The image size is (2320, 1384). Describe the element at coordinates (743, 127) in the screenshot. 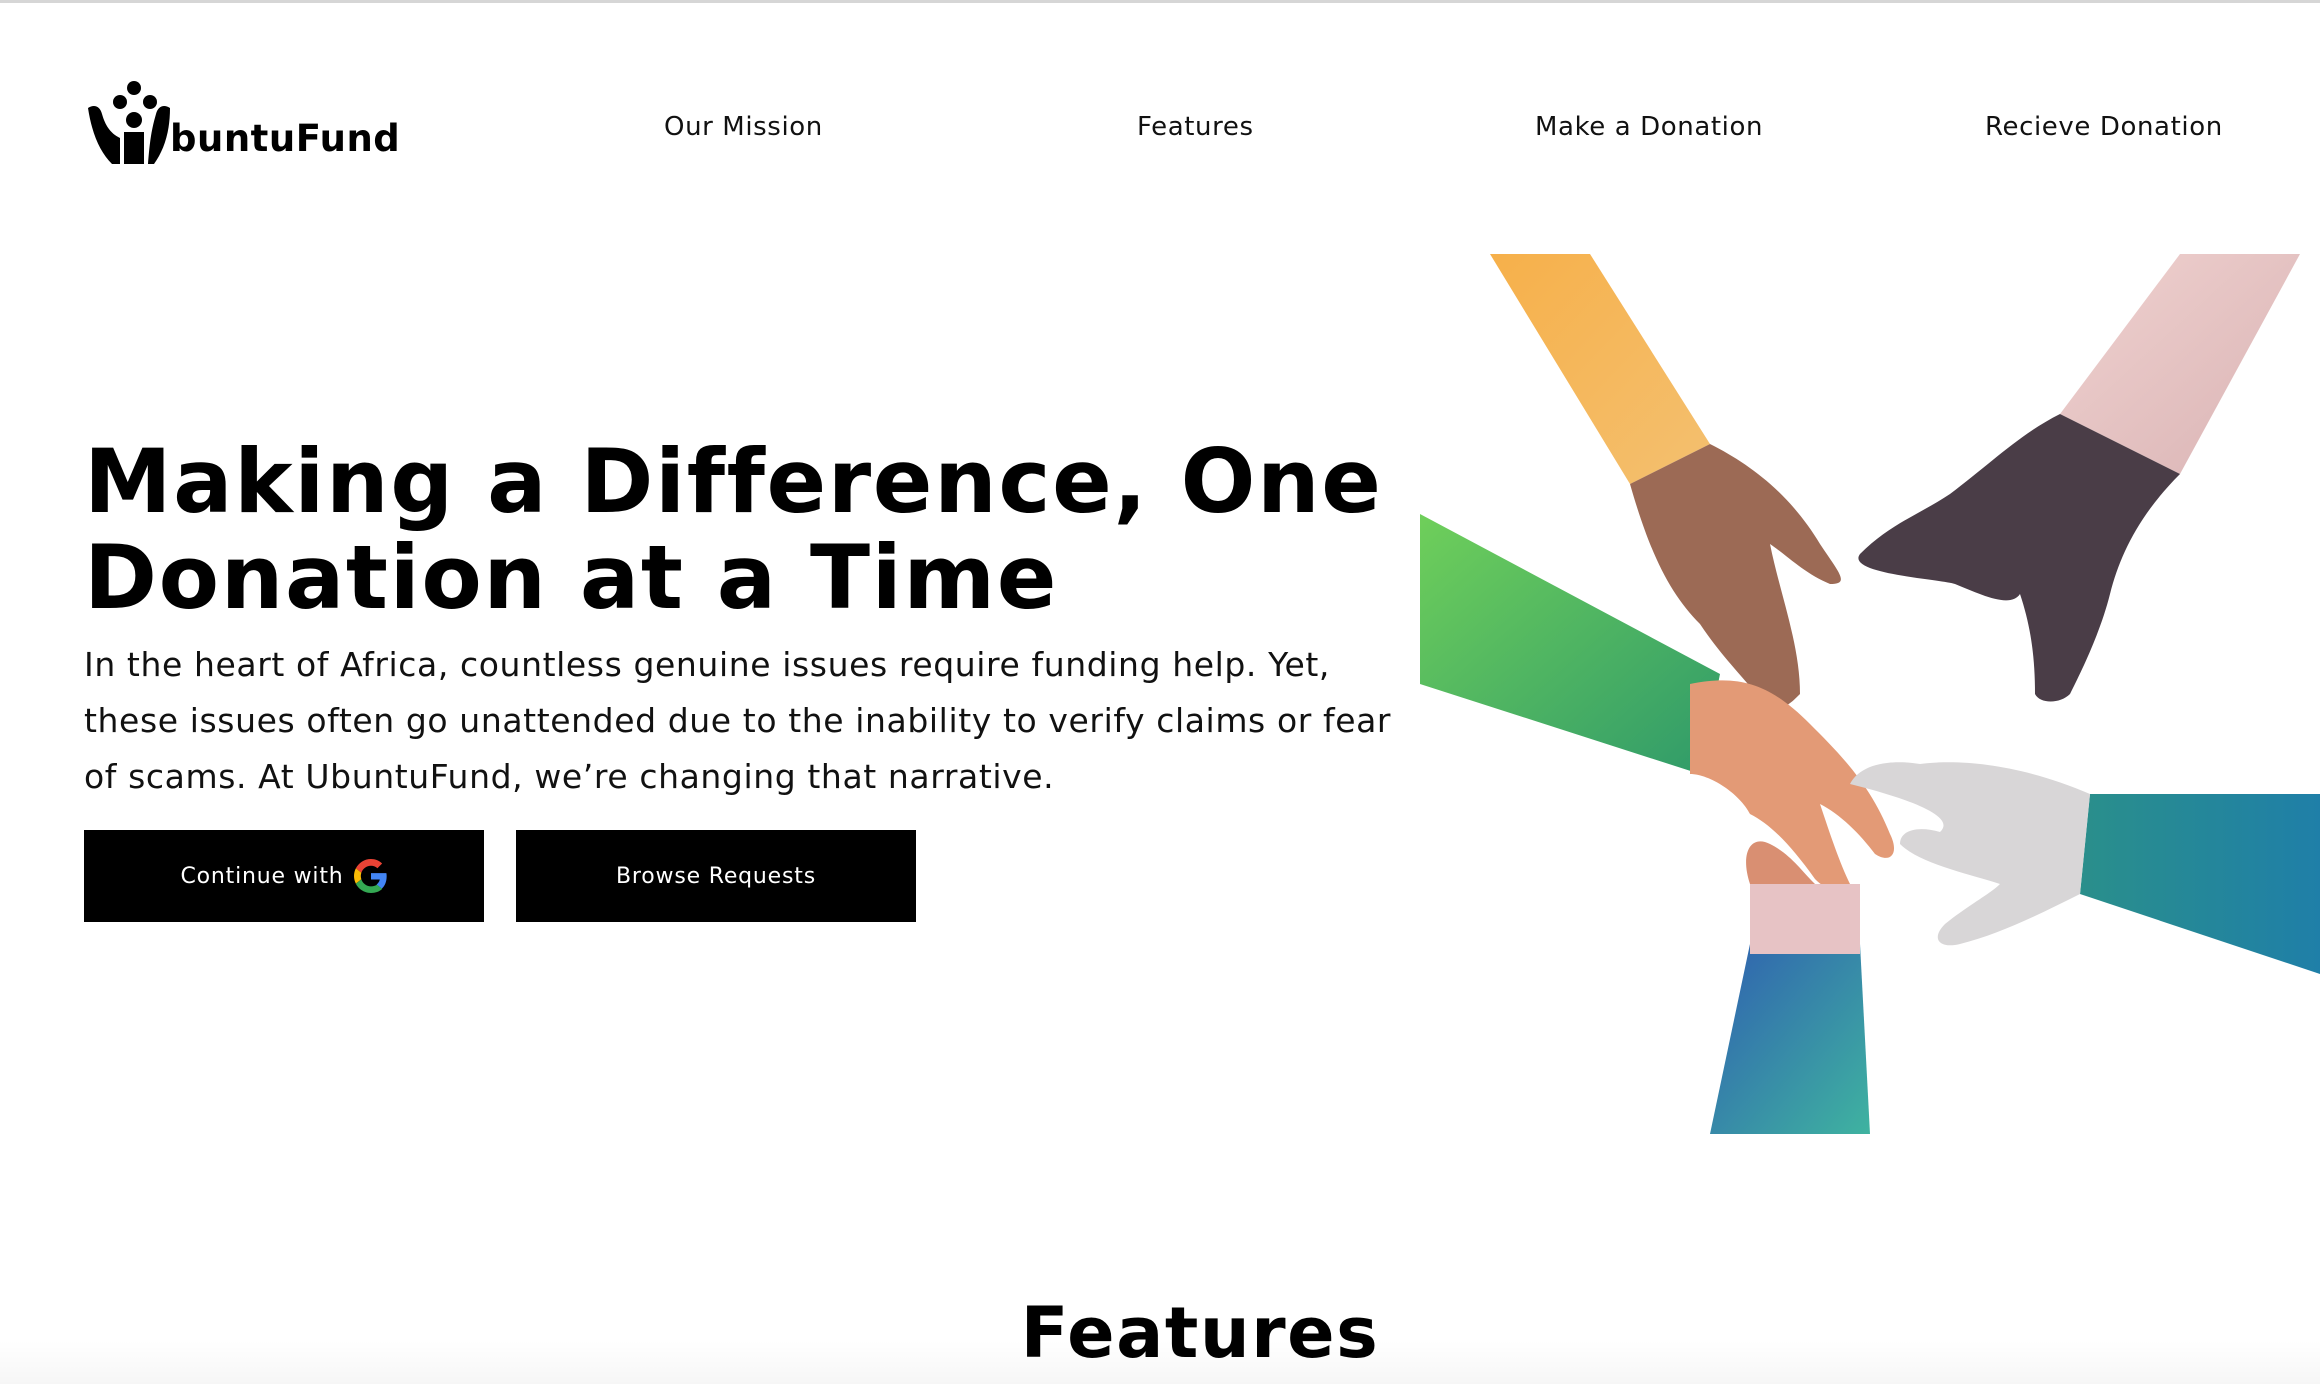

I see `nav-our-mission: Our Mission` at that location.